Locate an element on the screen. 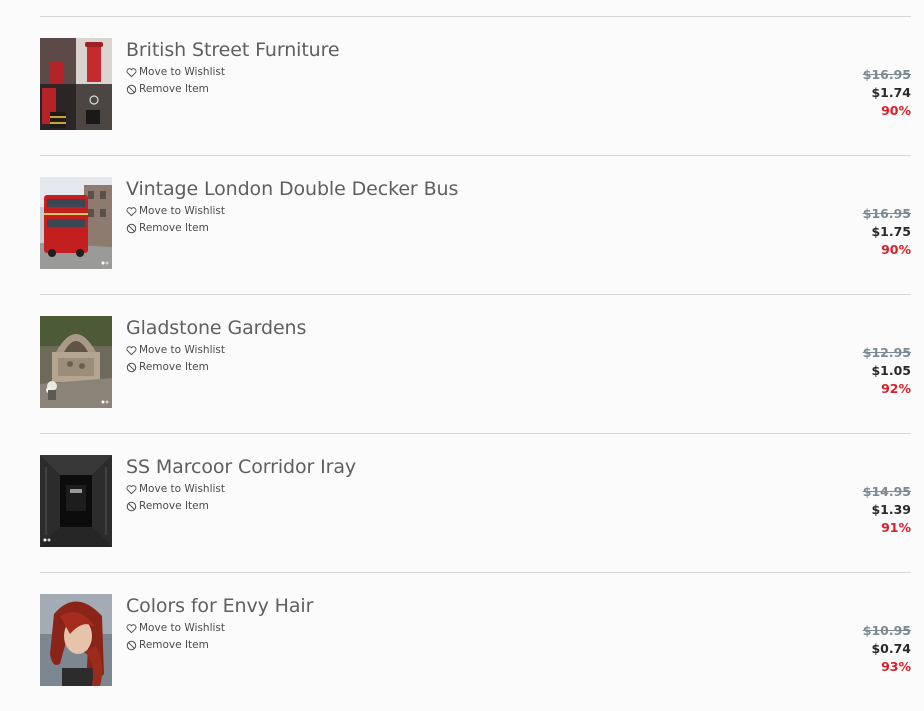 The image size is (924, 711). sale-price: $0.74 is located at coordinates (891, 648).